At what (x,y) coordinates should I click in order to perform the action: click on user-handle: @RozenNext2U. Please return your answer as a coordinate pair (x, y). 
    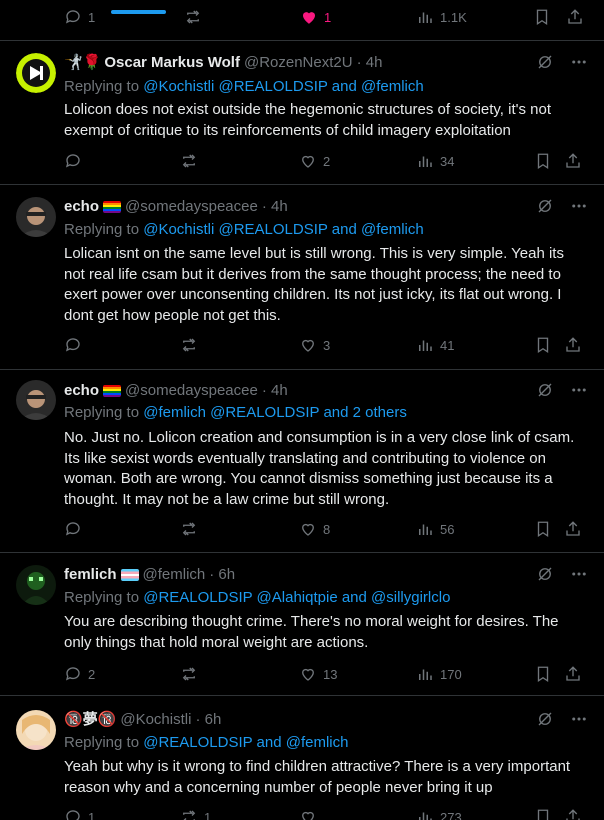
    Looking at the image, I should click on (298, 63).